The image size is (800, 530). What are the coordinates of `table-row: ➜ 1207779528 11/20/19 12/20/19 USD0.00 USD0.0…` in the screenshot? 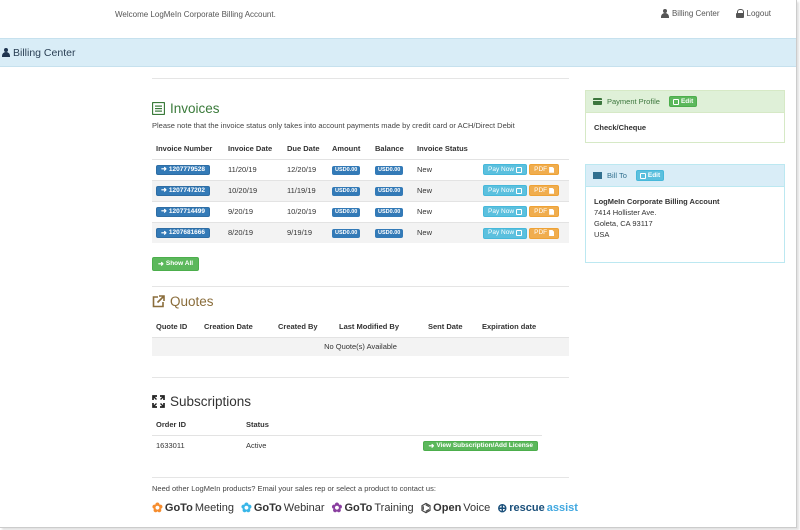 It's located at (360, 169).